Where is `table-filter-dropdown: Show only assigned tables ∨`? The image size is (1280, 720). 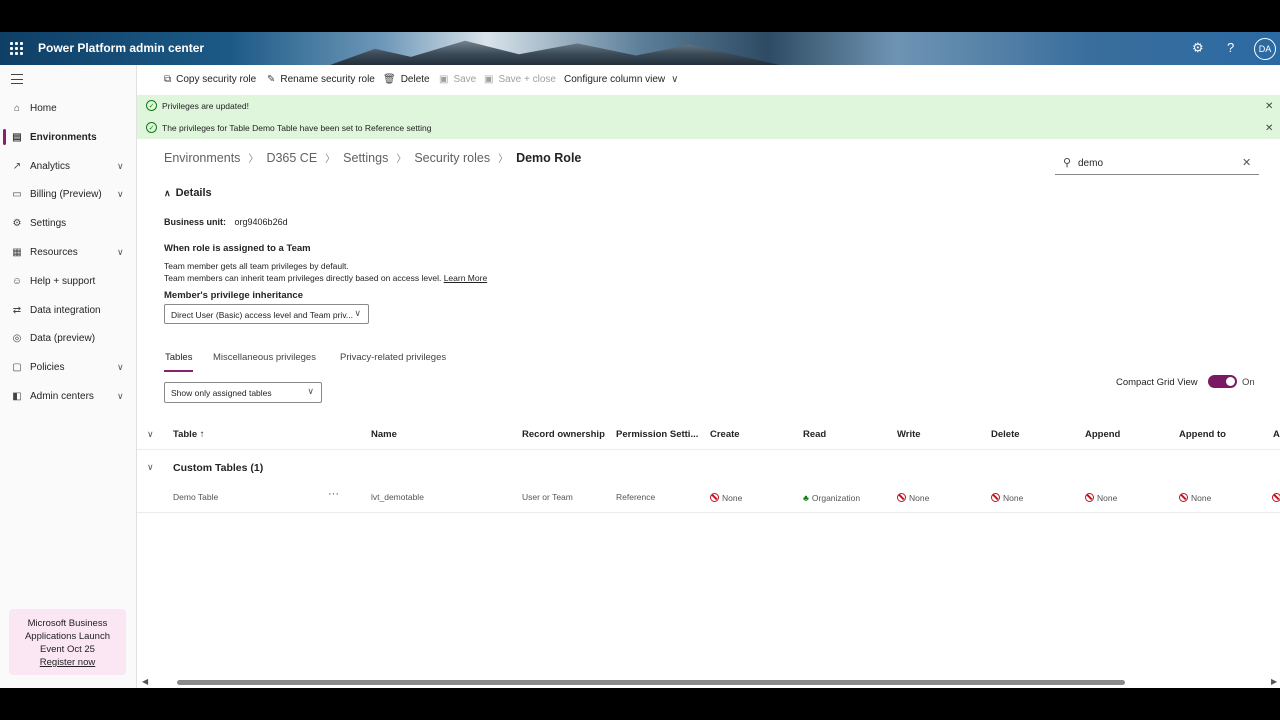 table-filter-dropdown: Show only assigned tables ∨ is located at coordinates (243, 392).